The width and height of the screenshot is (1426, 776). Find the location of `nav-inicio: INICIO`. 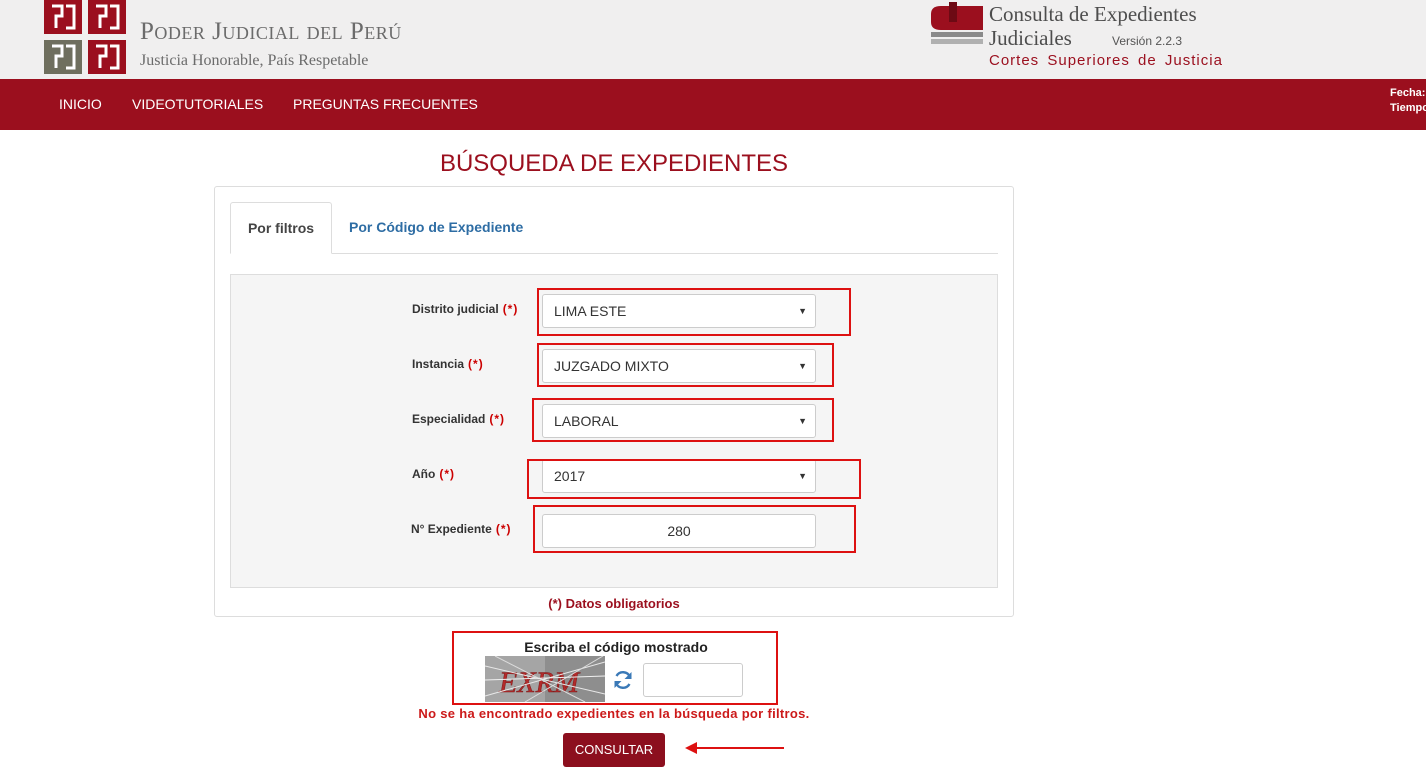

nav-inicio: INICIO is located at coordinates (80, 104).